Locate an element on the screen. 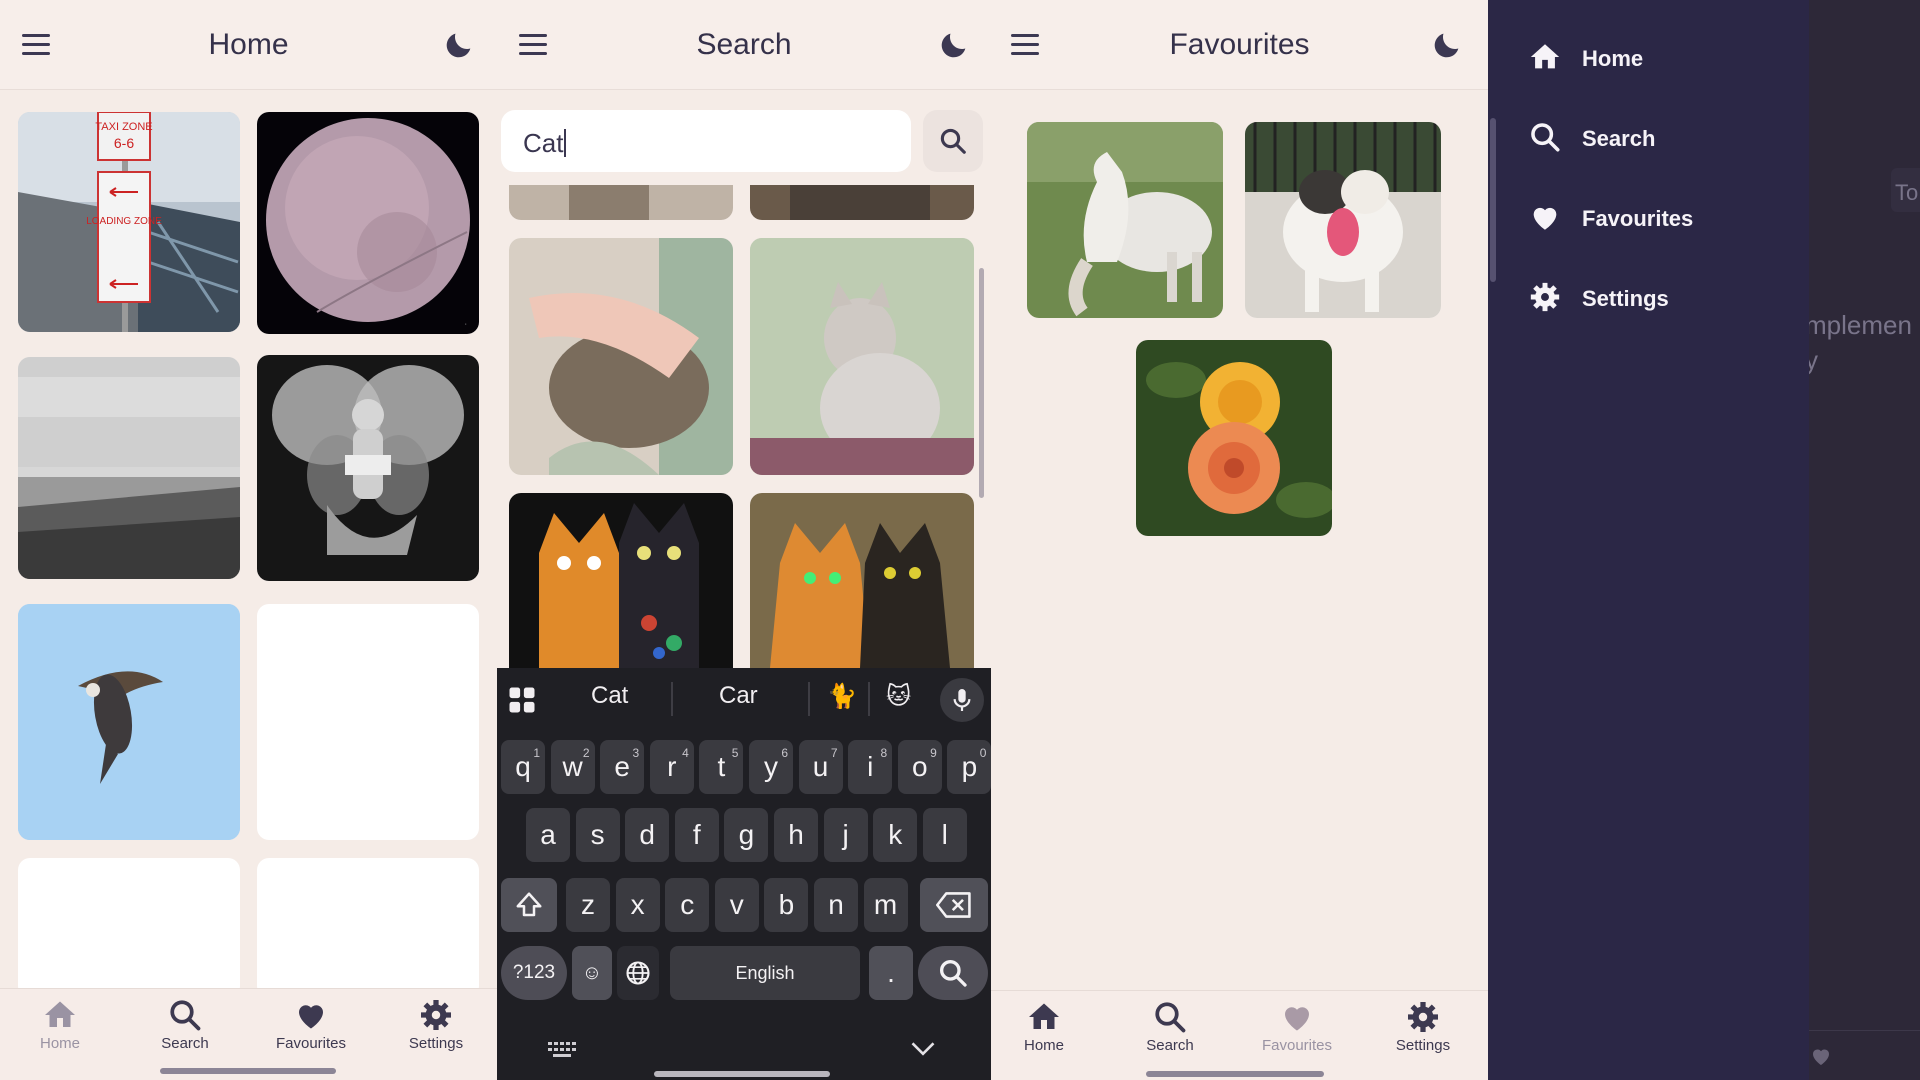 The height and width of the screenshot is (1080, 1920). sign-text: 6-6 is located at coordinates (124, 143).